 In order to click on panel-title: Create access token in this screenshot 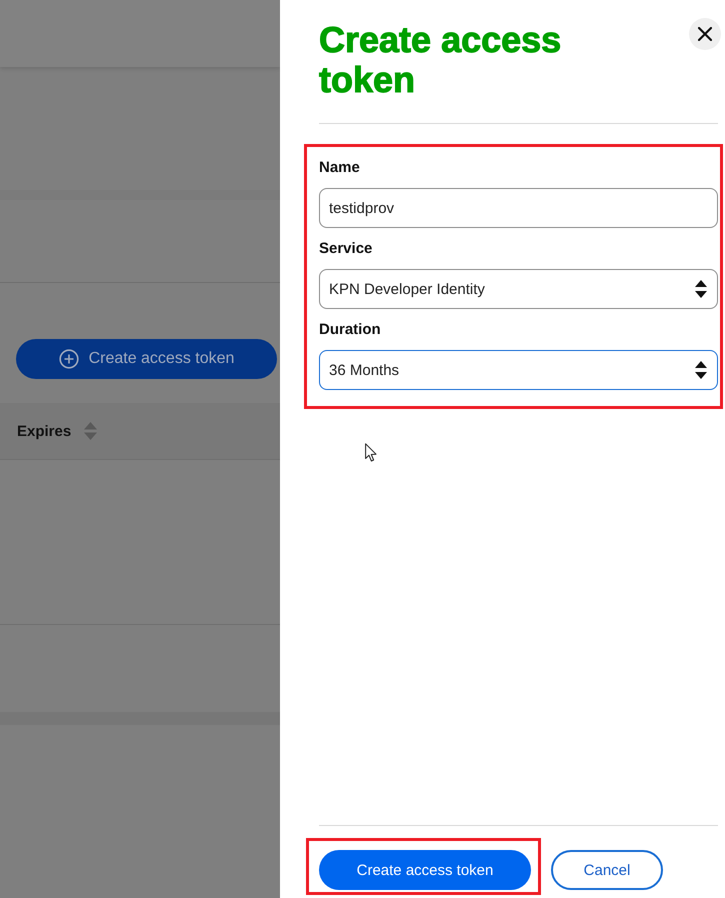, I will do `click(440, 60)`.